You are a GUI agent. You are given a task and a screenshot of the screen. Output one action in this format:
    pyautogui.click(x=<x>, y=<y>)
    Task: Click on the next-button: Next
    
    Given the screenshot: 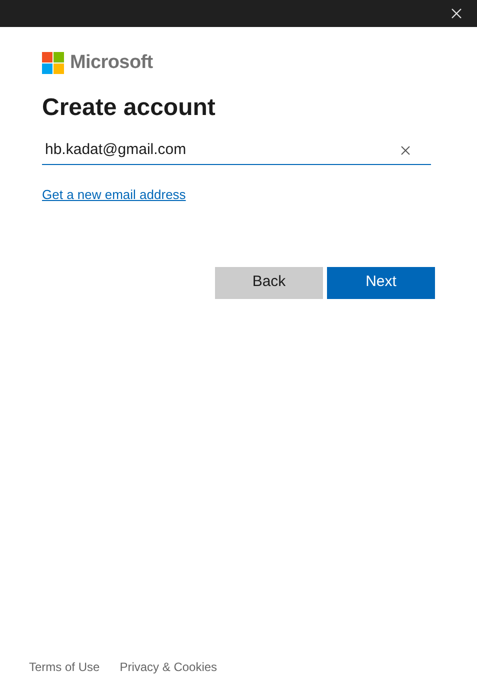 What is the action you would take?
    pyautogui.click(x=381, y=282)
    